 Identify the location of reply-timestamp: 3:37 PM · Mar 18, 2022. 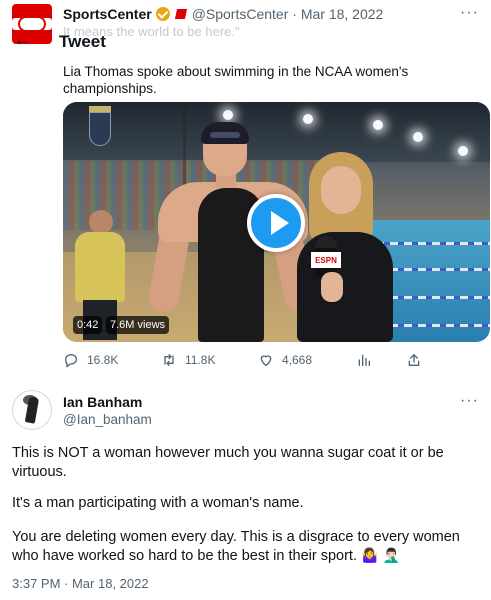
(80, 583).